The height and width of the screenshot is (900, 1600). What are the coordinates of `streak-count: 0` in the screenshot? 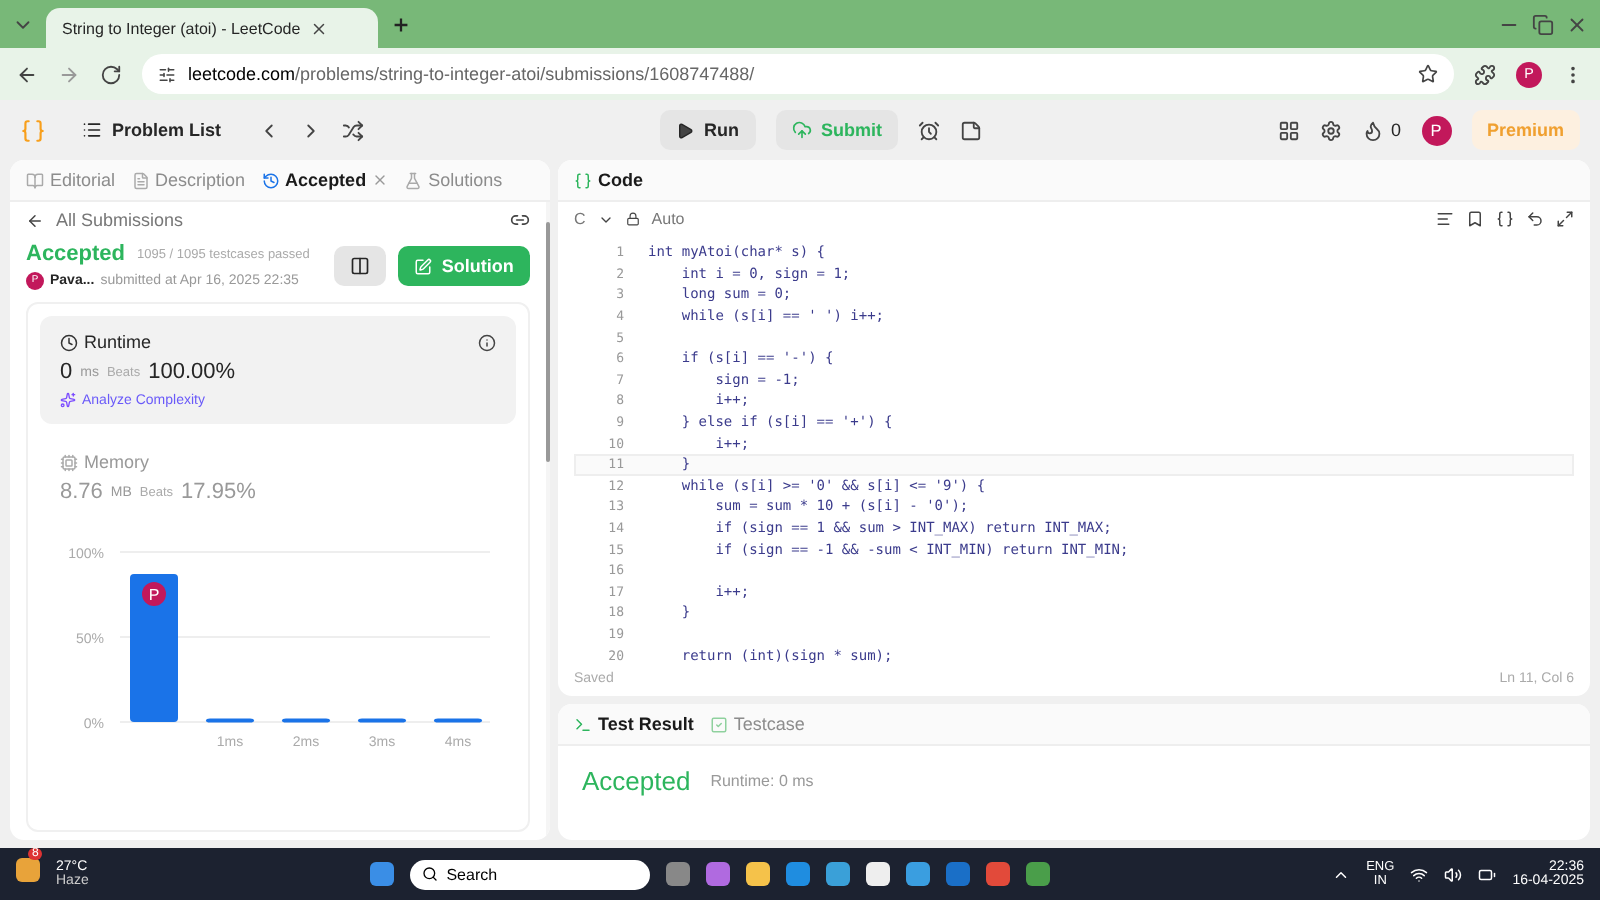 It's located at (1395, 130).